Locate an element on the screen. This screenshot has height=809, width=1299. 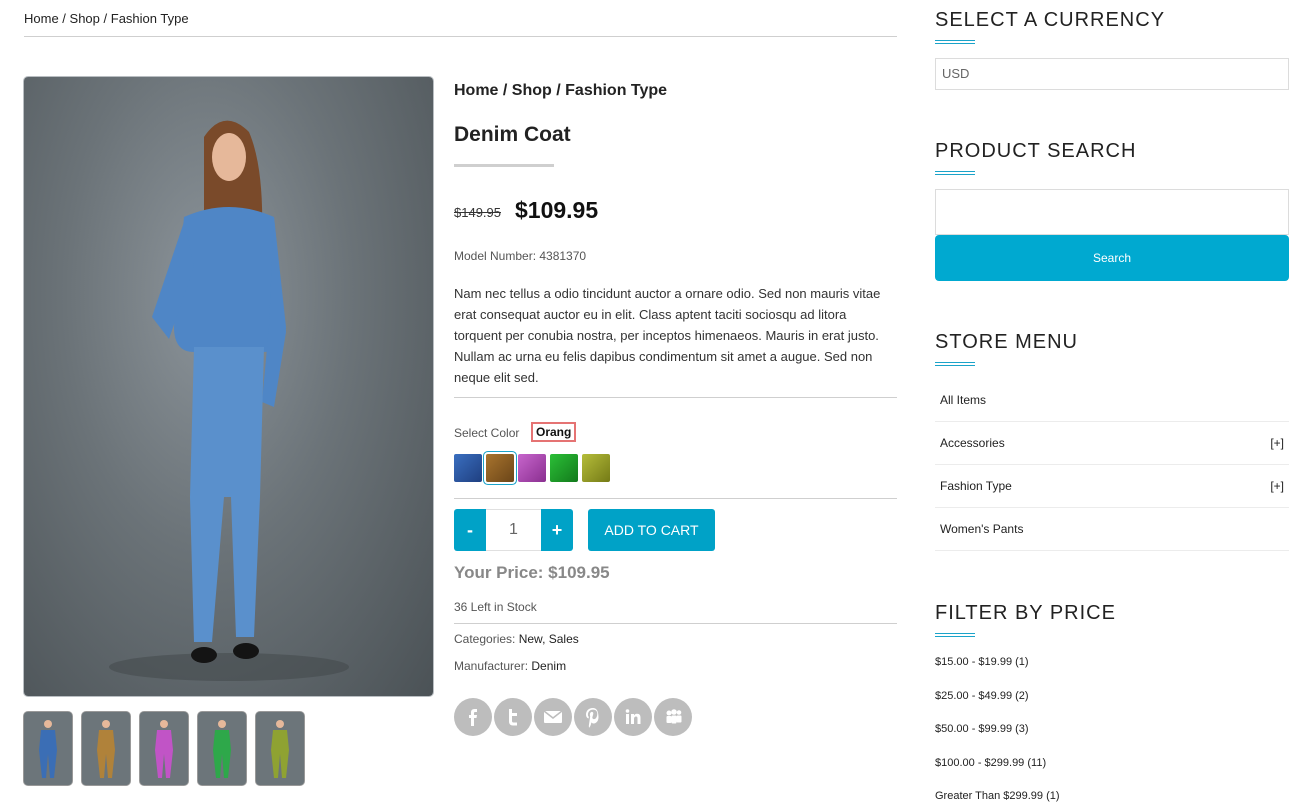
search-button: Search is located at coordinates (1112, 258).